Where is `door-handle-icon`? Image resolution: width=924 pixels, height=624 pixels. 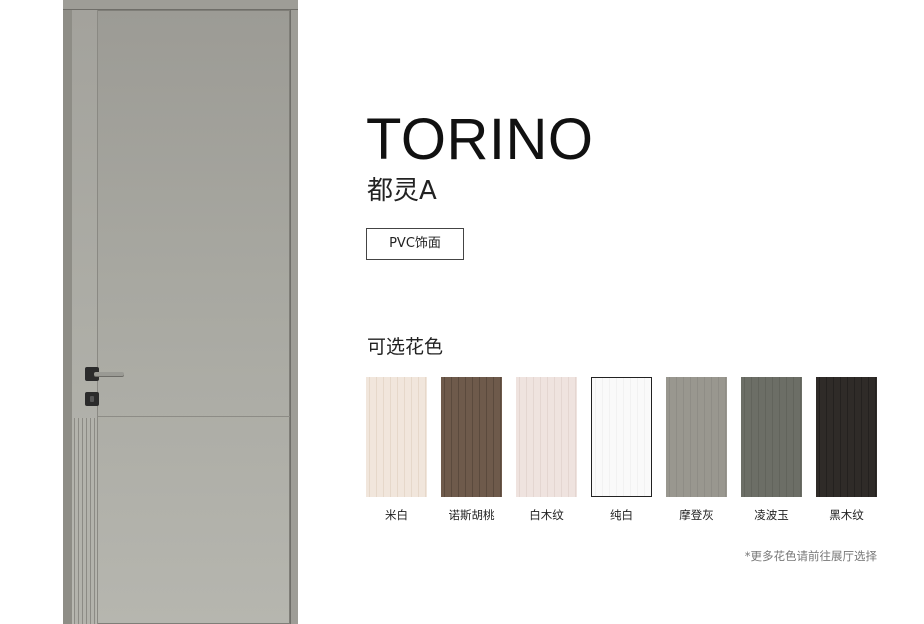
door-handle-icon is located at coordinates (109, 374).